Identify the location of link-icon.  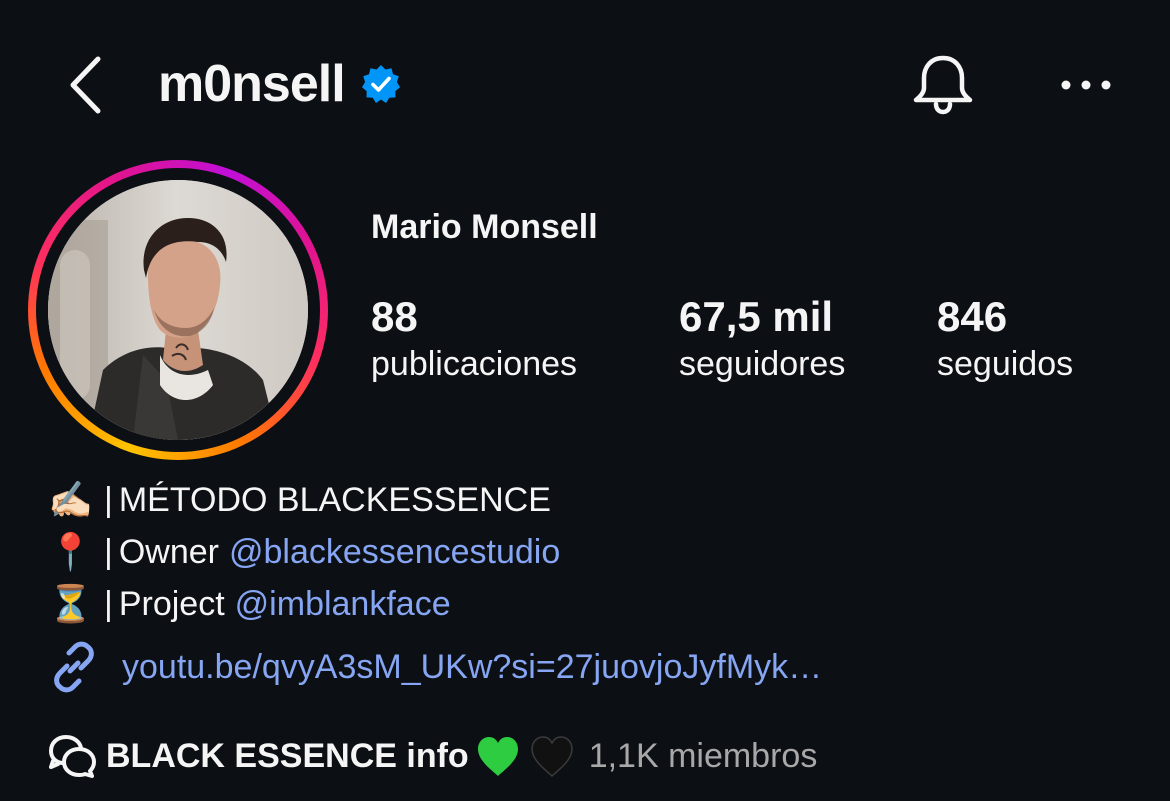
(76, 667).